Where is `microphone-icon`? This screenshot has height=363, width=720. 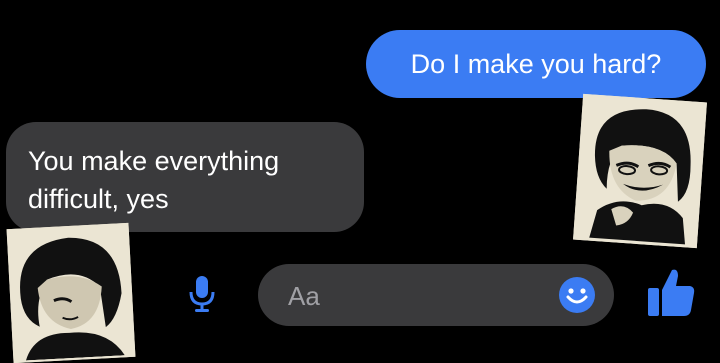 microphone-icon is located at coordinates (202, 294).